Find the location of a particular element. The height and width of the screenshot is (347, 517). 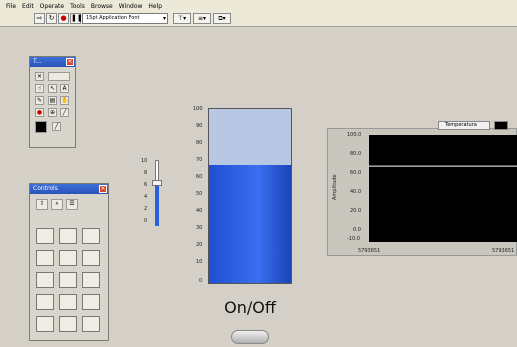

controls-palette-title: Controls is located at coordinates (45, 188).